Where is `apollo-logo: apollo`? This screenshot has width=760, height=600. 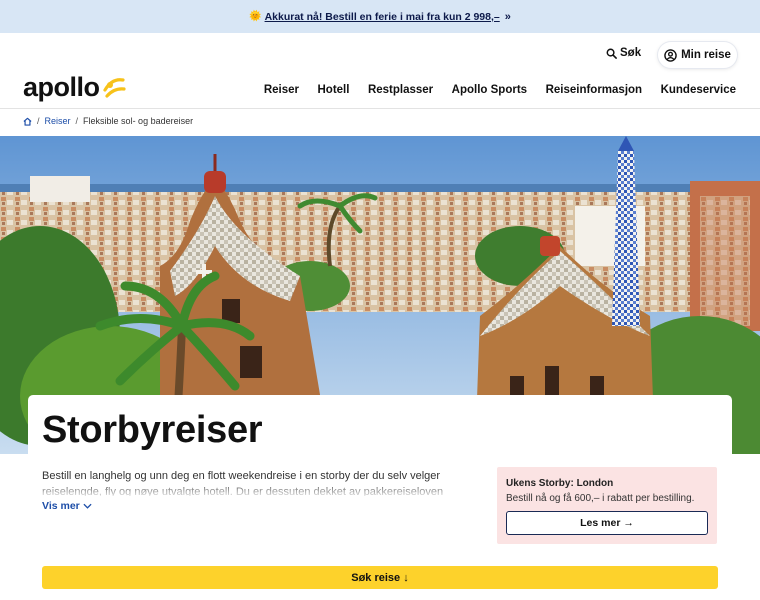 apollo-logo: apollo is located at coordinates (74, 87).